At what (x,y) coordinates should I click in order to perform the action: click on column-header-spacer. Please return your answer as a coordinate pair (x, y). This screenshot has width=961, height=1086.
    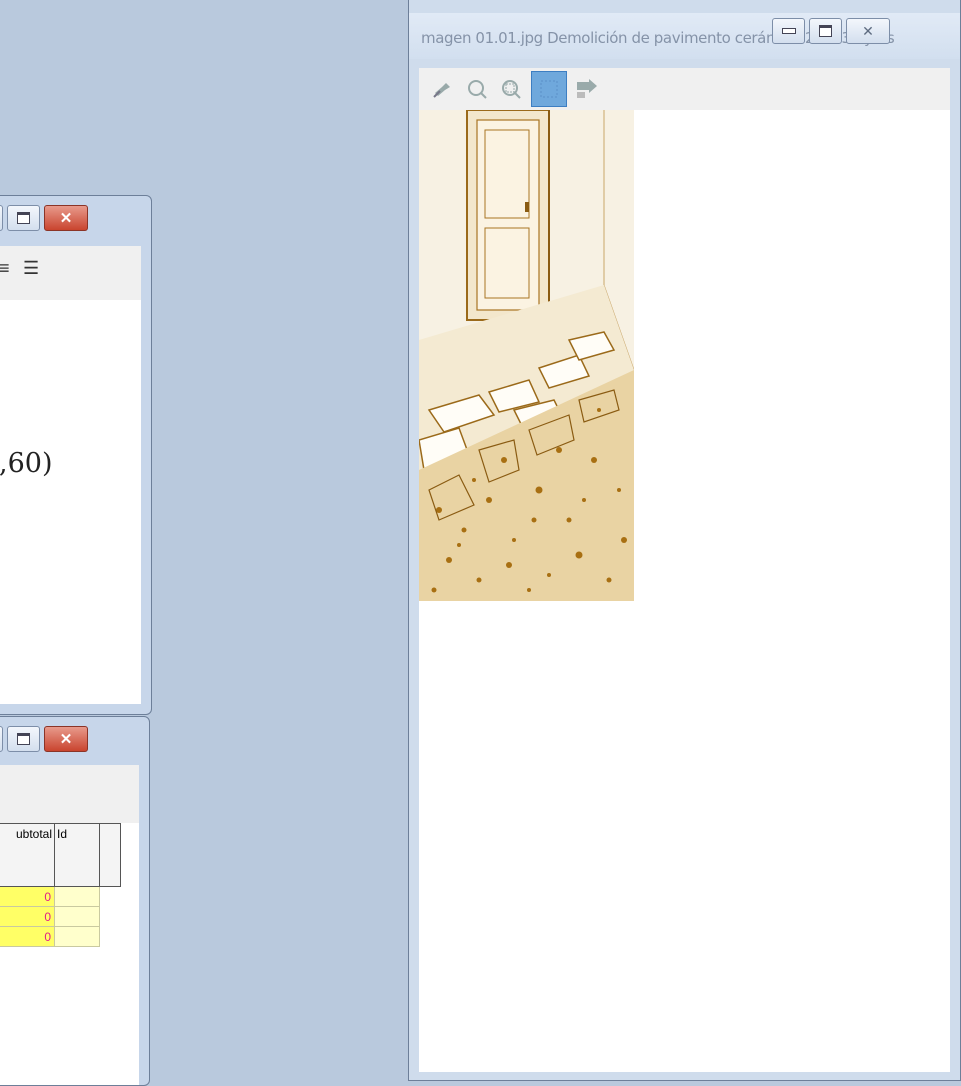
    Looking at the image, I should click on (110, 855).